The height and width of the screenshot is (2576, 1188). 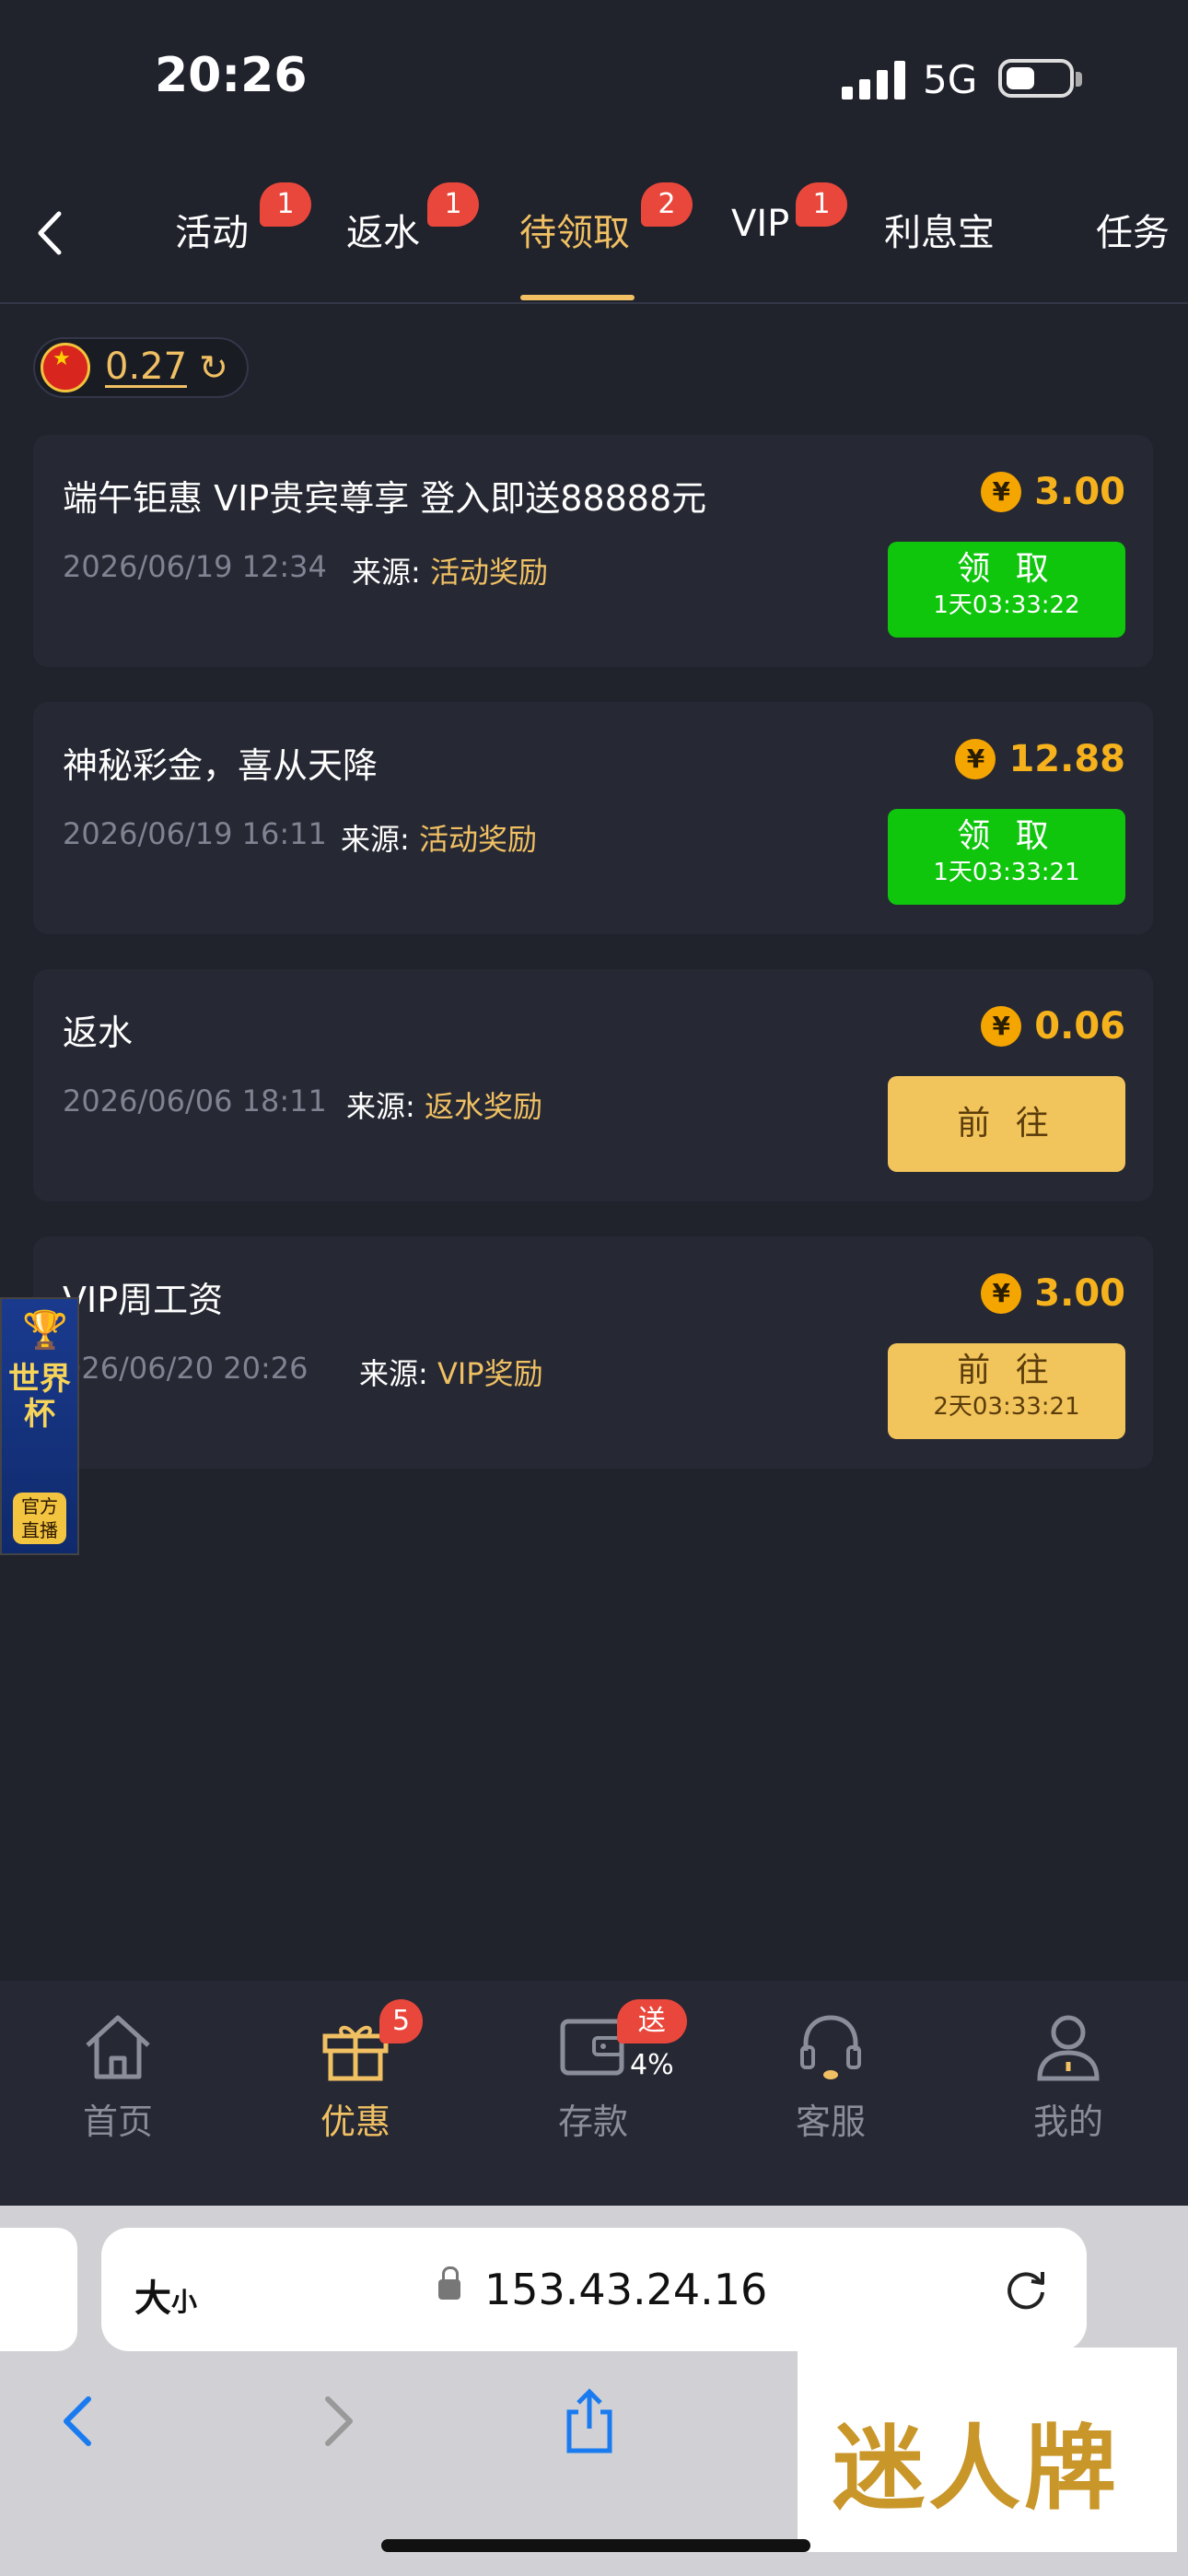 What do you see at coordinates (667, 204) in the screenshot?
I see `tab-badge: 2` at bounding box center [667, 204].